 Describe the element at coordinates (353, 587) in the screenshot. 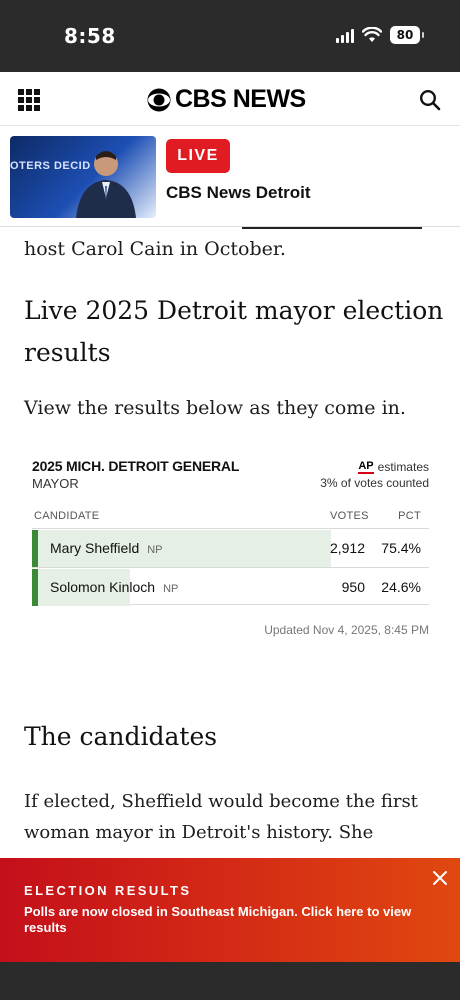

I see `candidate-votes: 950` at that location.